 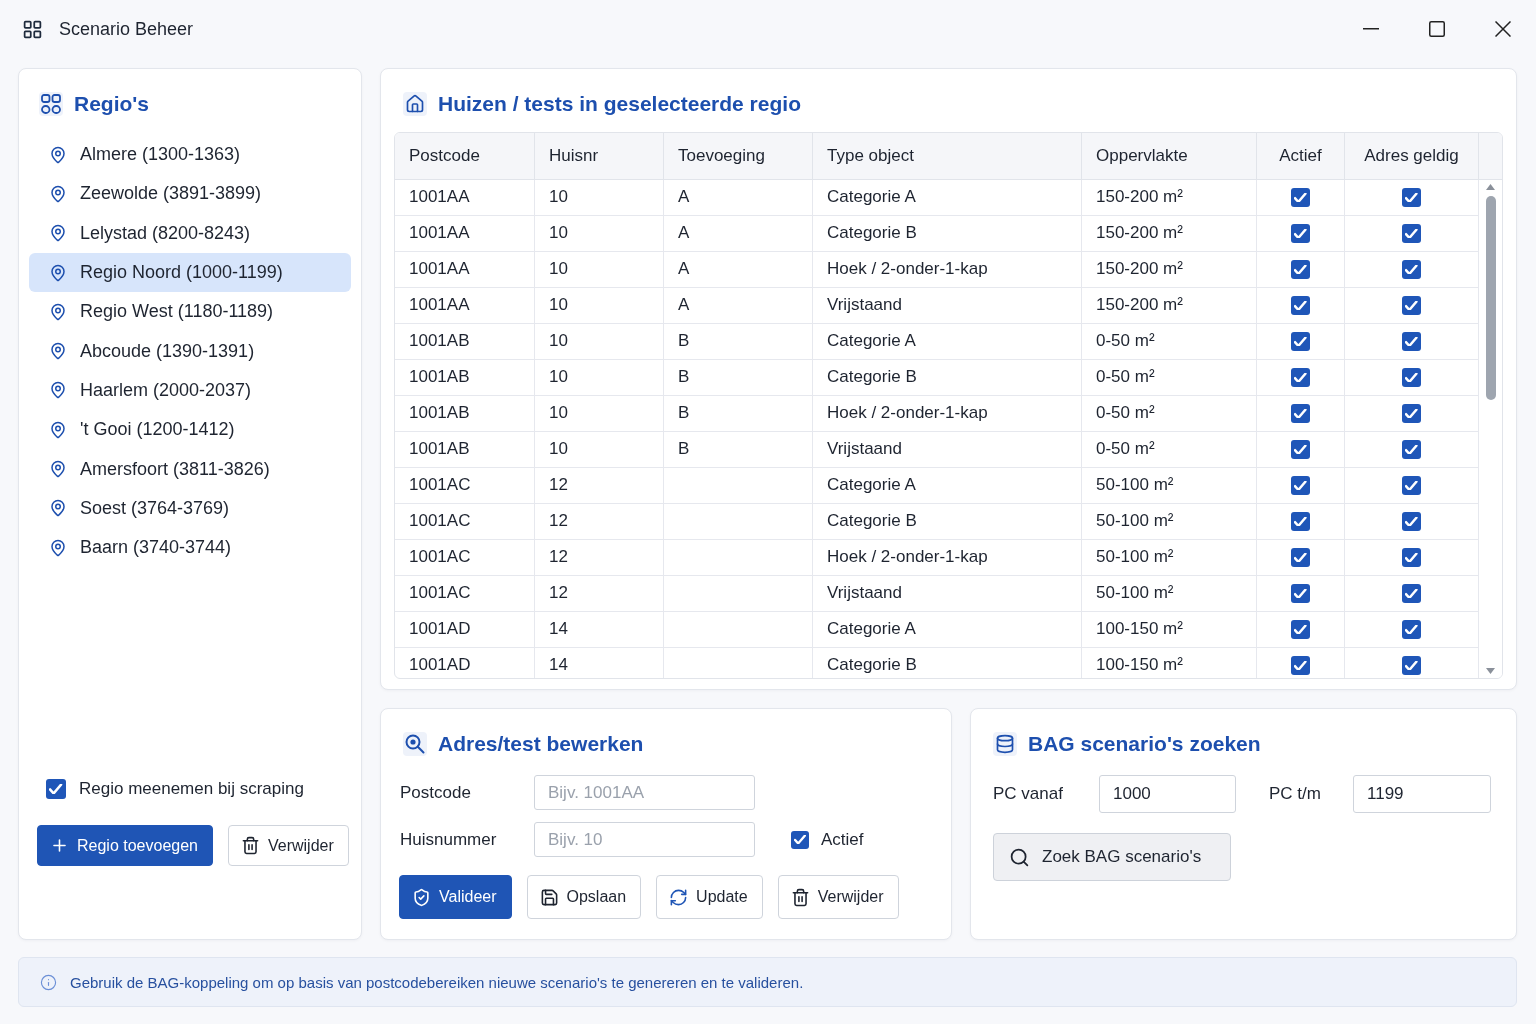 What do you see at coordinates (190, 351) in the screenshot?
I see `region-item: Abcoude (1390-1391)` at bounding box center [190, 351].